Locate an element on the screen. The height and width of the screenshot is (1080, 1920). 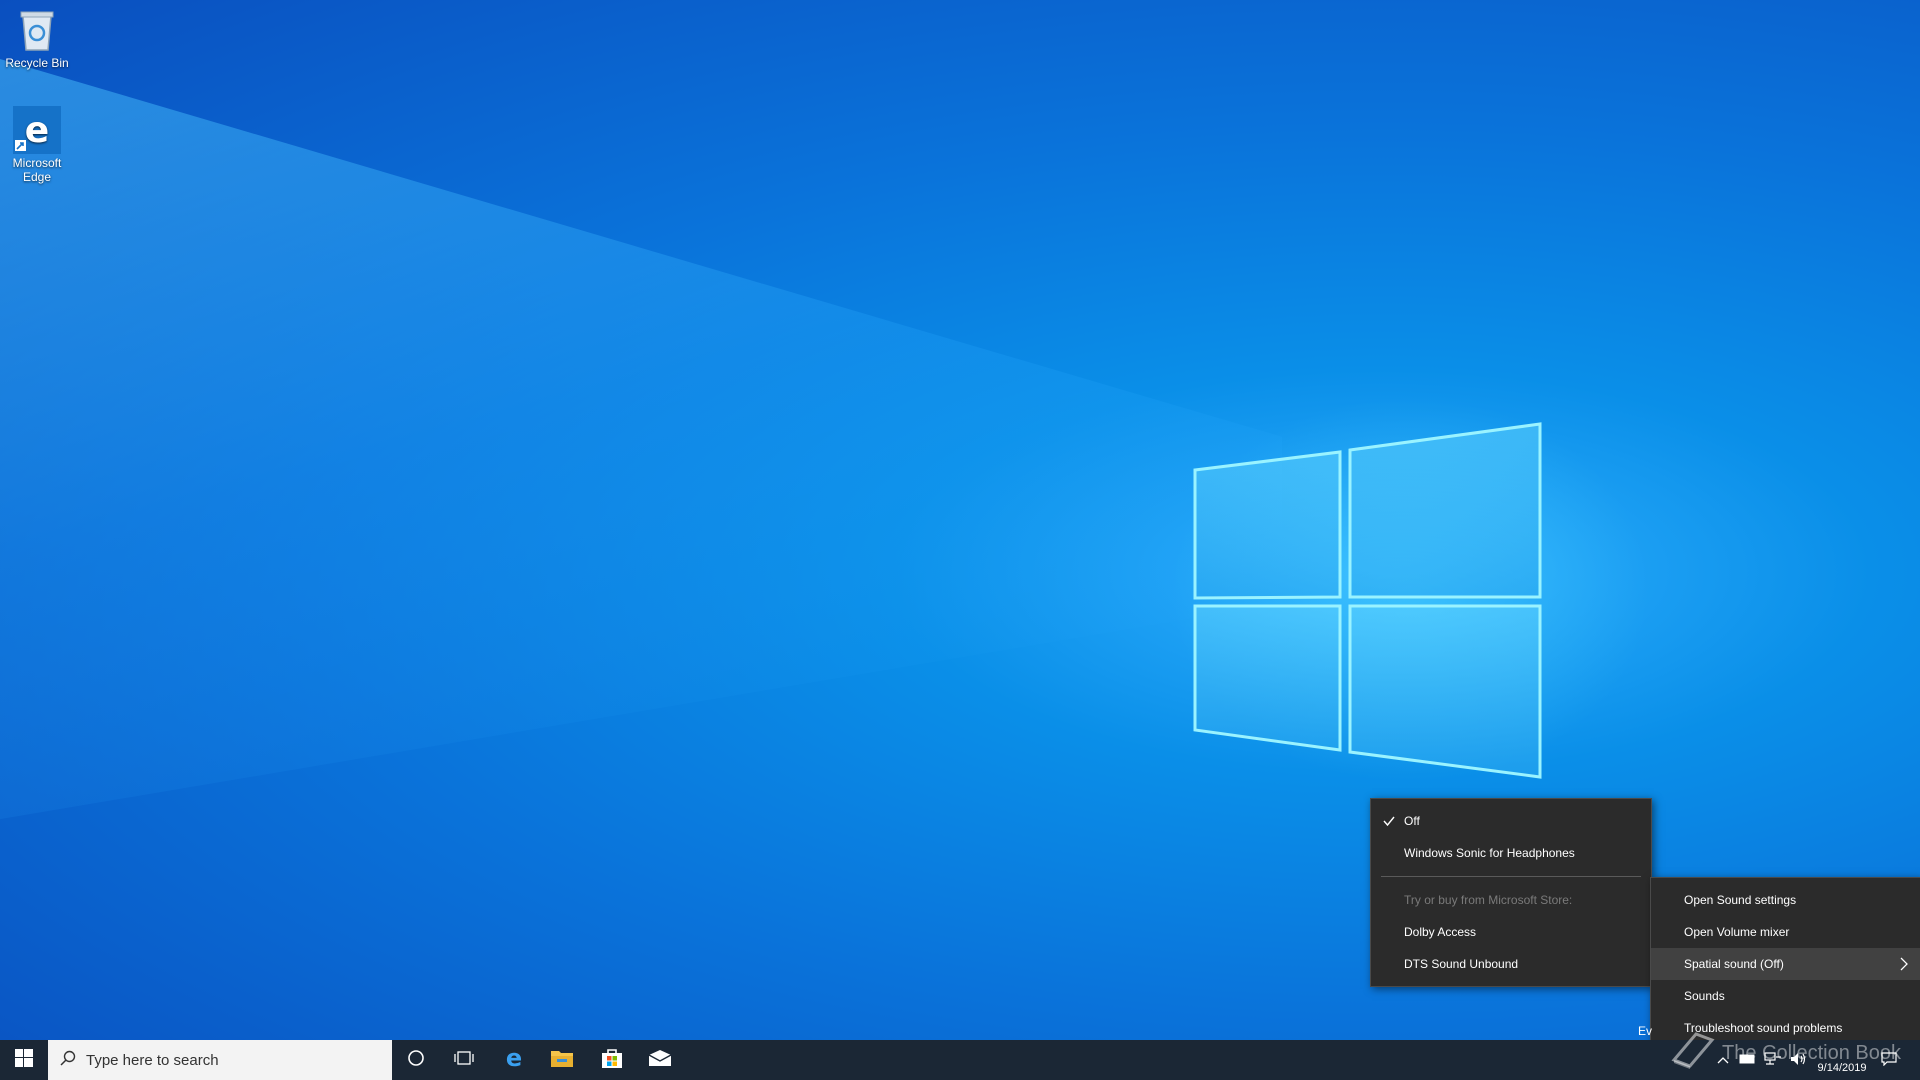
menu-item-label: Dolby Access is located at coordinates (1440, 932).